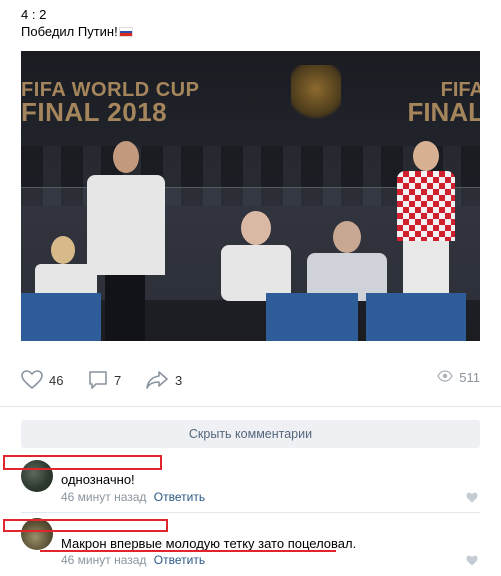  Describe the element at coordinates (77, 31) in the screenshot. I see `post-caption: Победил Путин!` at that location.